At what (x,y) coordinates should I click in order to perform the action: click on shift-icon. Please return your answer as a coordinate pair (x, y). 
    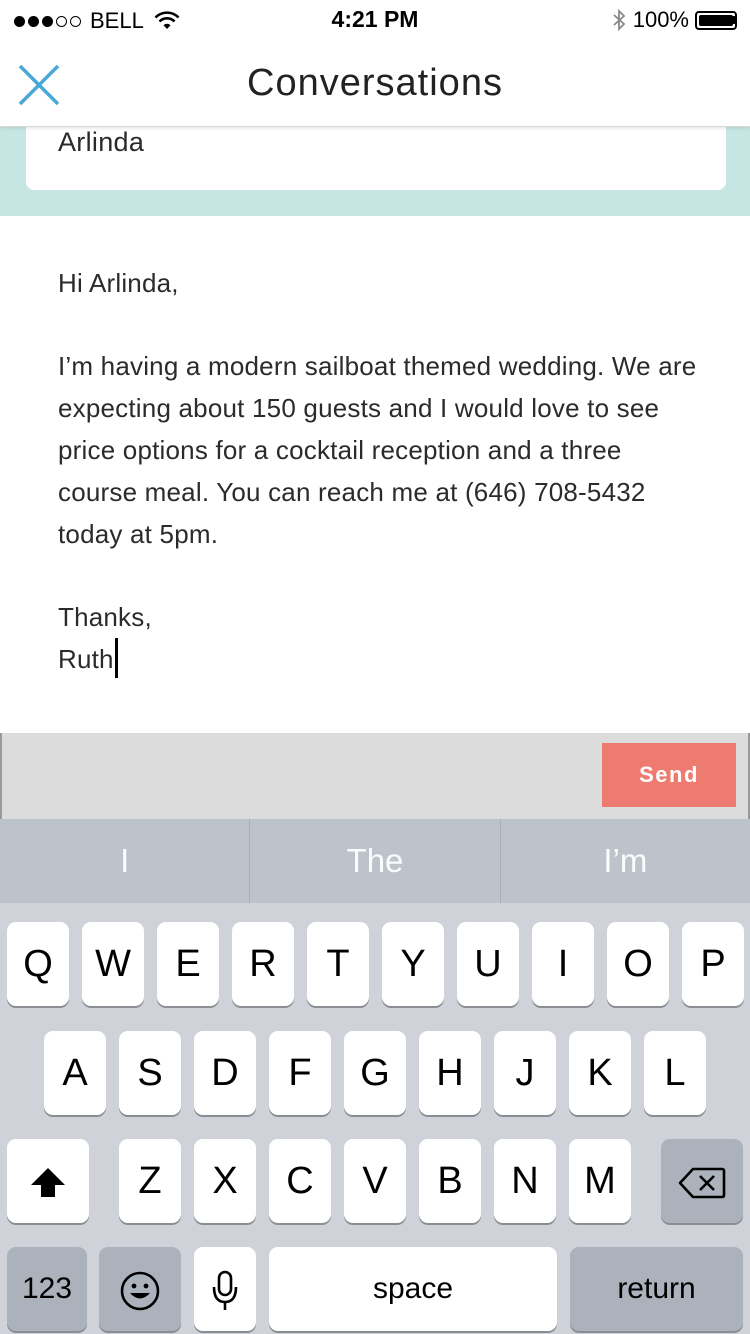
    Looking at the image, I should click on (48, 1182).